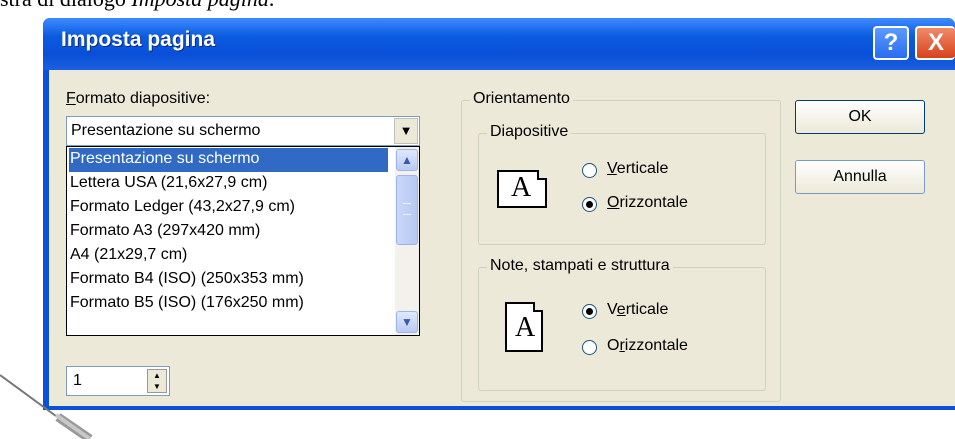  Describe the element at coordinates (522, 189) in the screenshot. I see `landscape-page-icon: A` at that location.